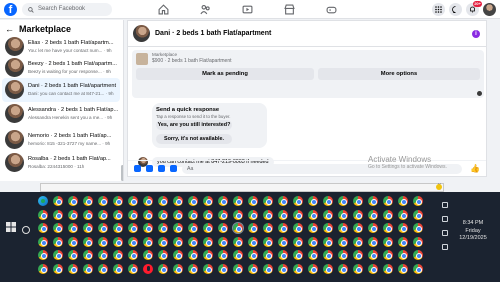 The height and width of the screenshot is (282, 500). I want to click on listing-title: $900 · 2 beds 1 bath Flat/apartment, so click(192, 61).